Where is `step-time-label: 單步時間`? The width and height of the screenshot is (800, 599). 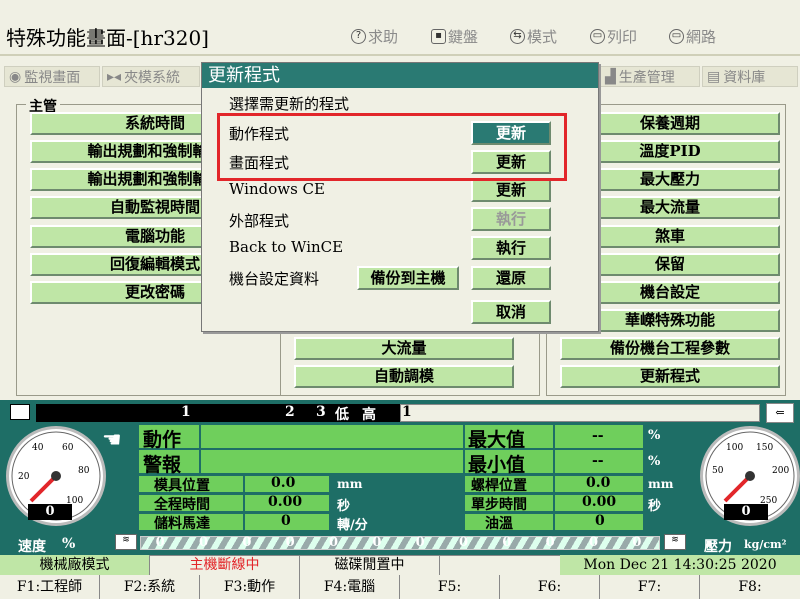
step-time-label: 單步時間 is located at coordinates (499, 505).